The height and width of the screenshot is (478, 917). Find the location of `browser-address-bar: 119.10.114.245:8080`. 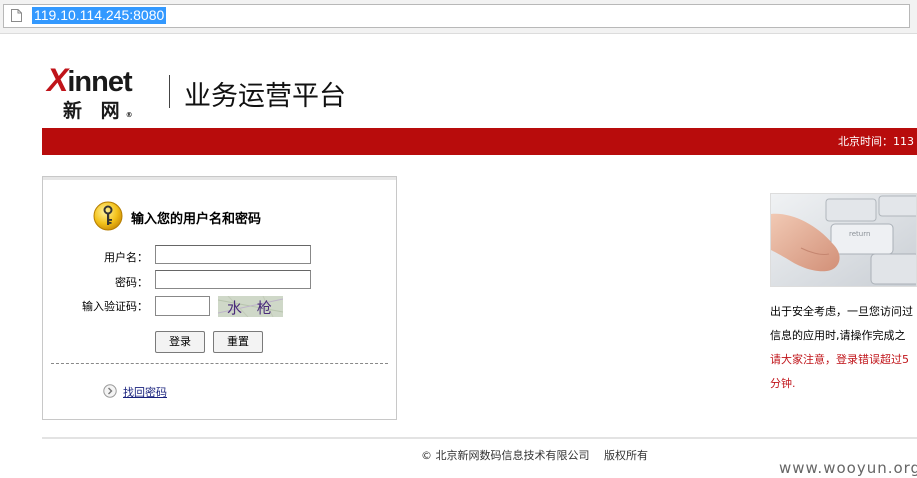

browser-address-bar: 119.10.114.245:8080 is located at coordinates (458, 17).